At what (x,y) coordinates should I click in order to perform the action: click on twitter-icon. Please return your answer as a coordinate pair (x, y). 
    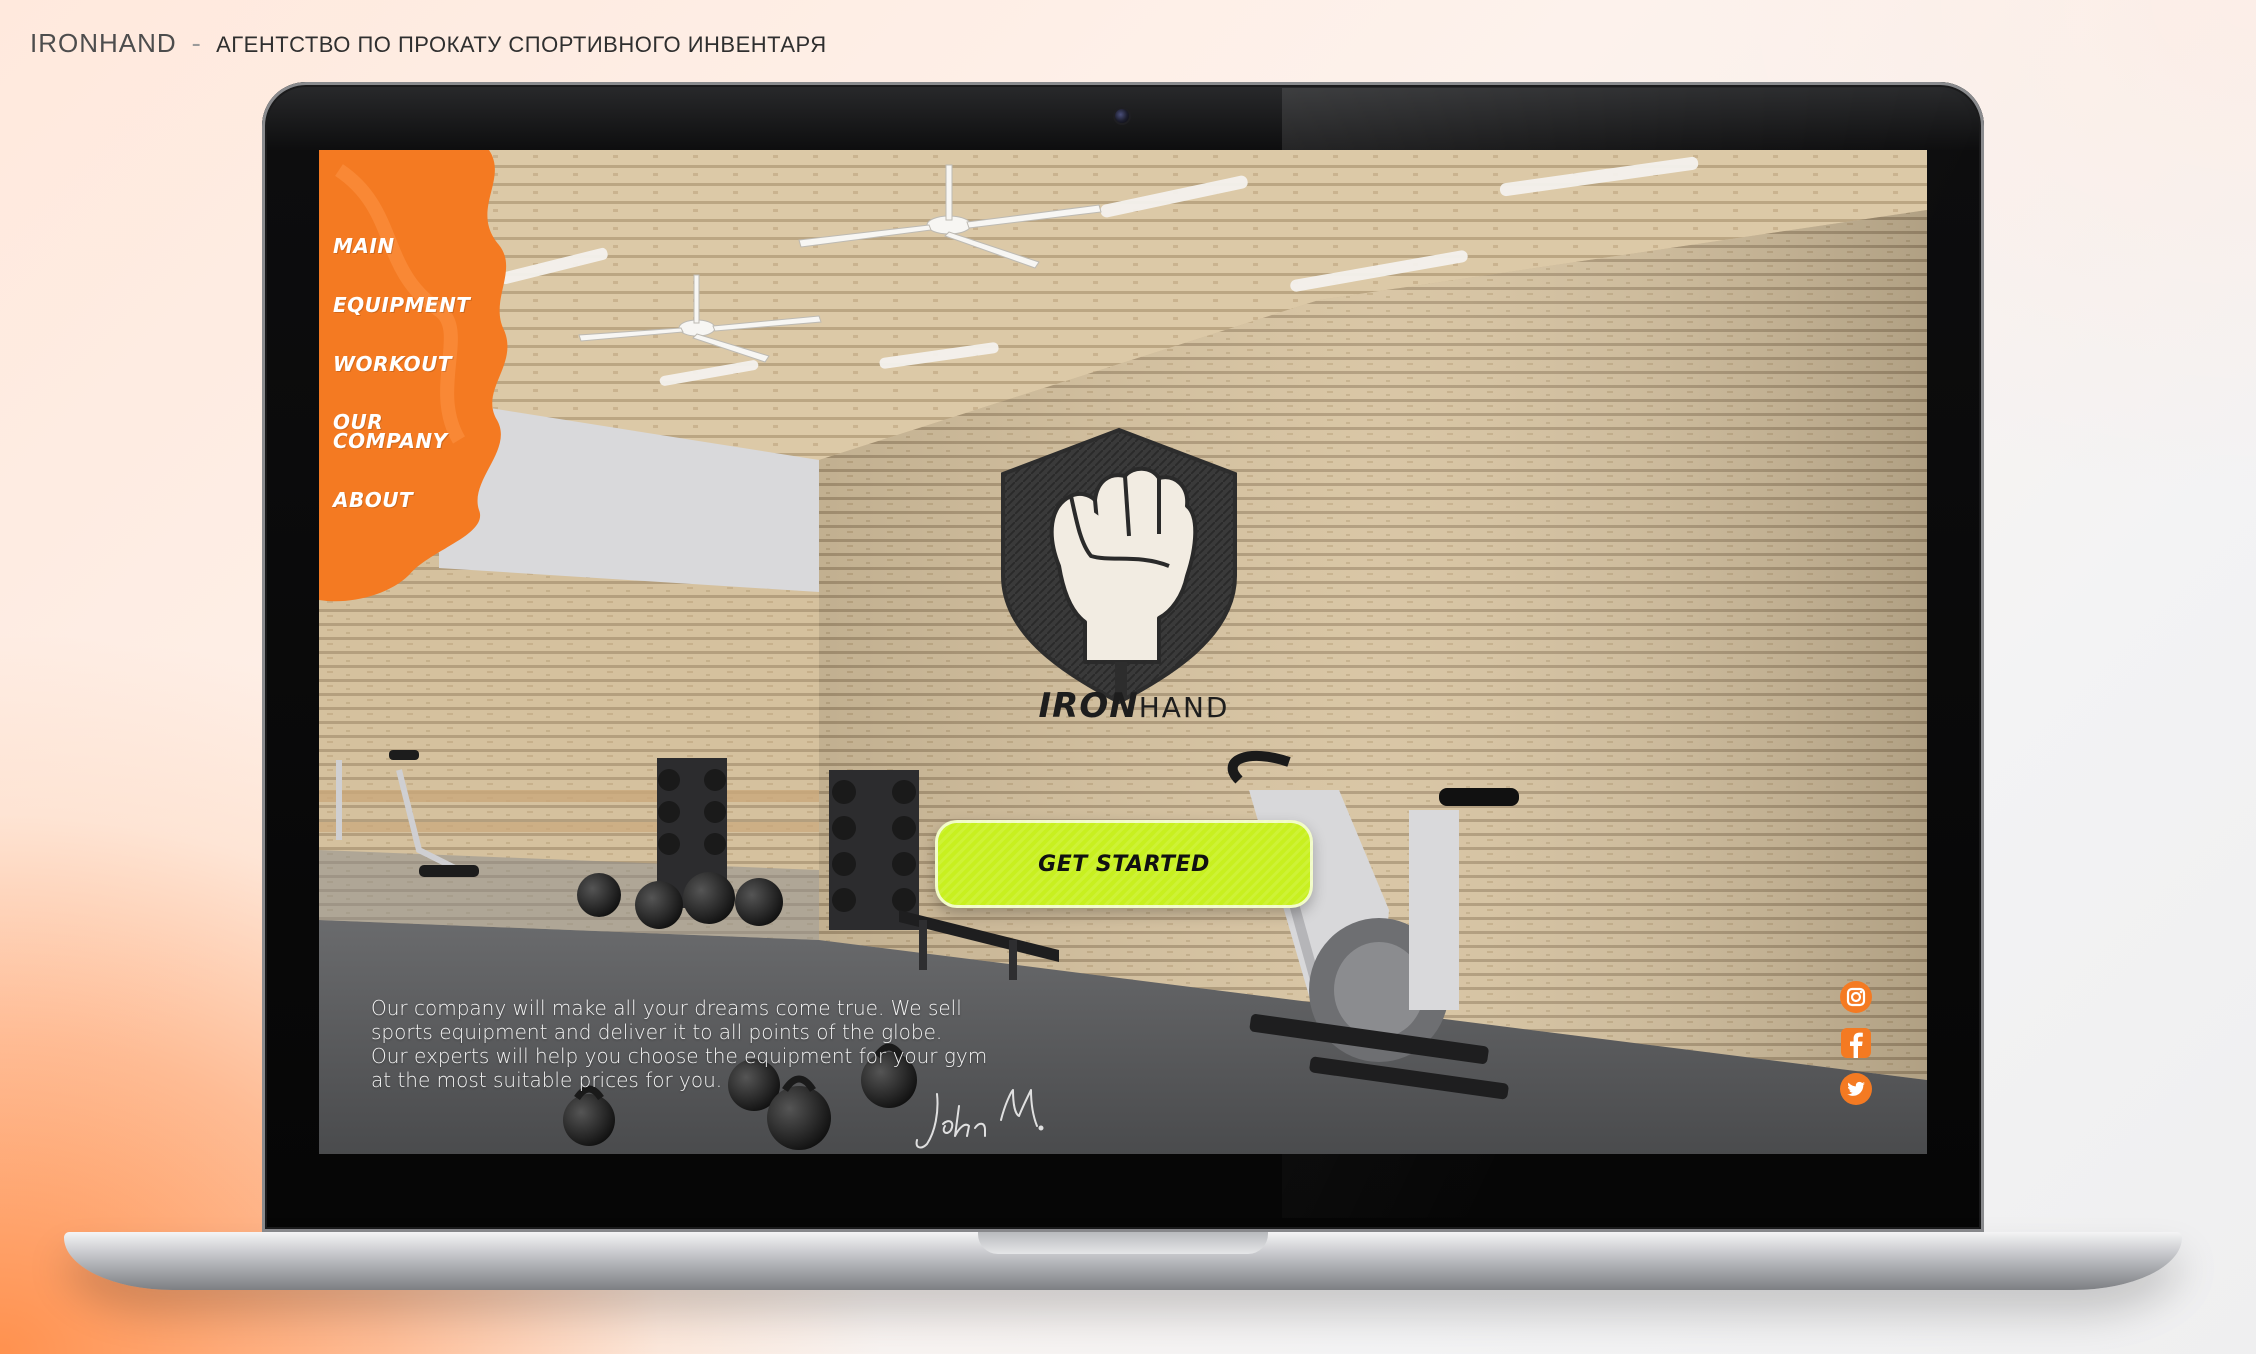
    Looking at the image, I should click on (1856, 1089).